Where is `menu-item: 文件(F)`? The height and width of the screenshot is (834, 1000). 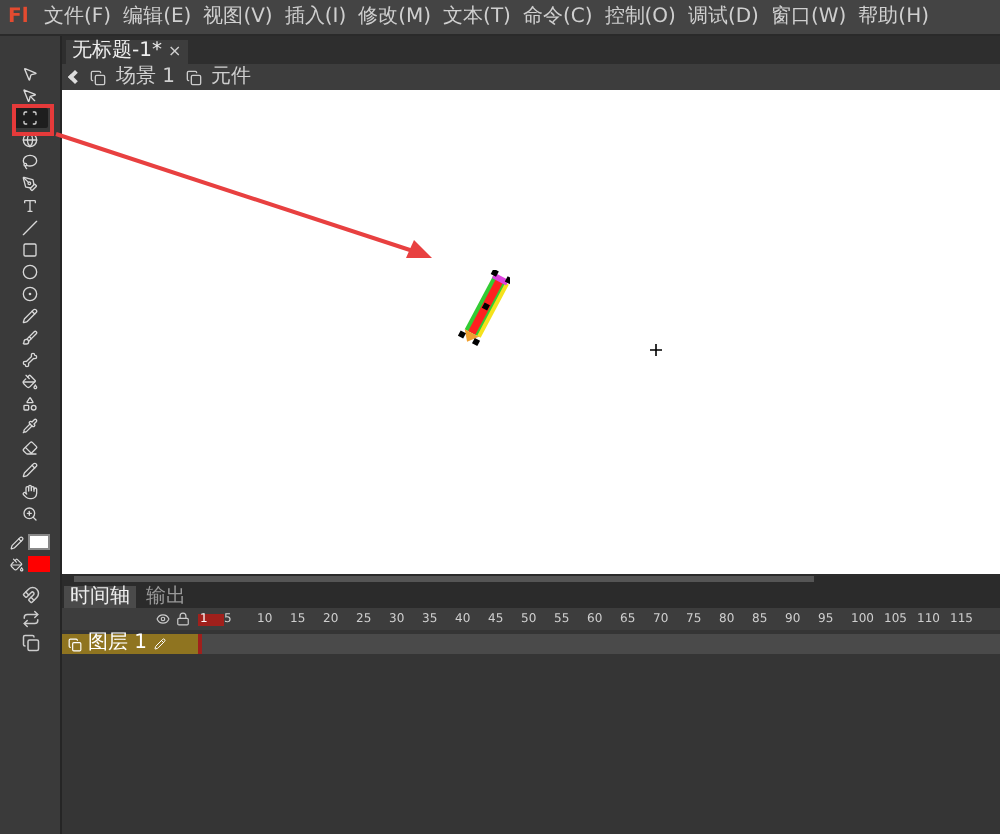 menu-item: 文件(F) is located at coordinates (78, 17).